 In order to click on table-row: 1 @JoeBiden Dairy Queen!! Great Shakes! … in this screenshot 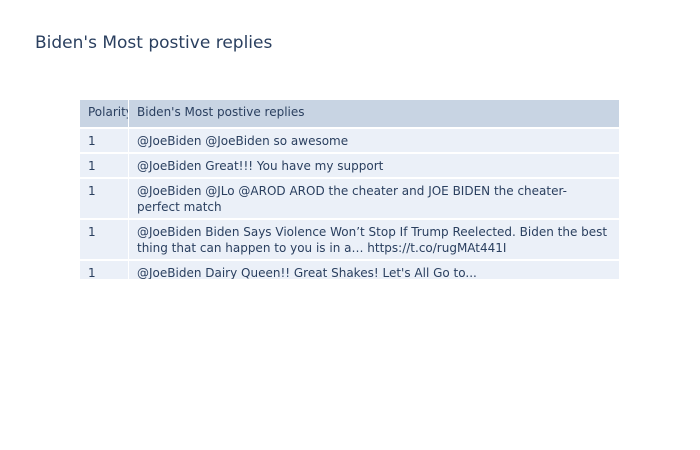, I will do `click(349, 269)`.